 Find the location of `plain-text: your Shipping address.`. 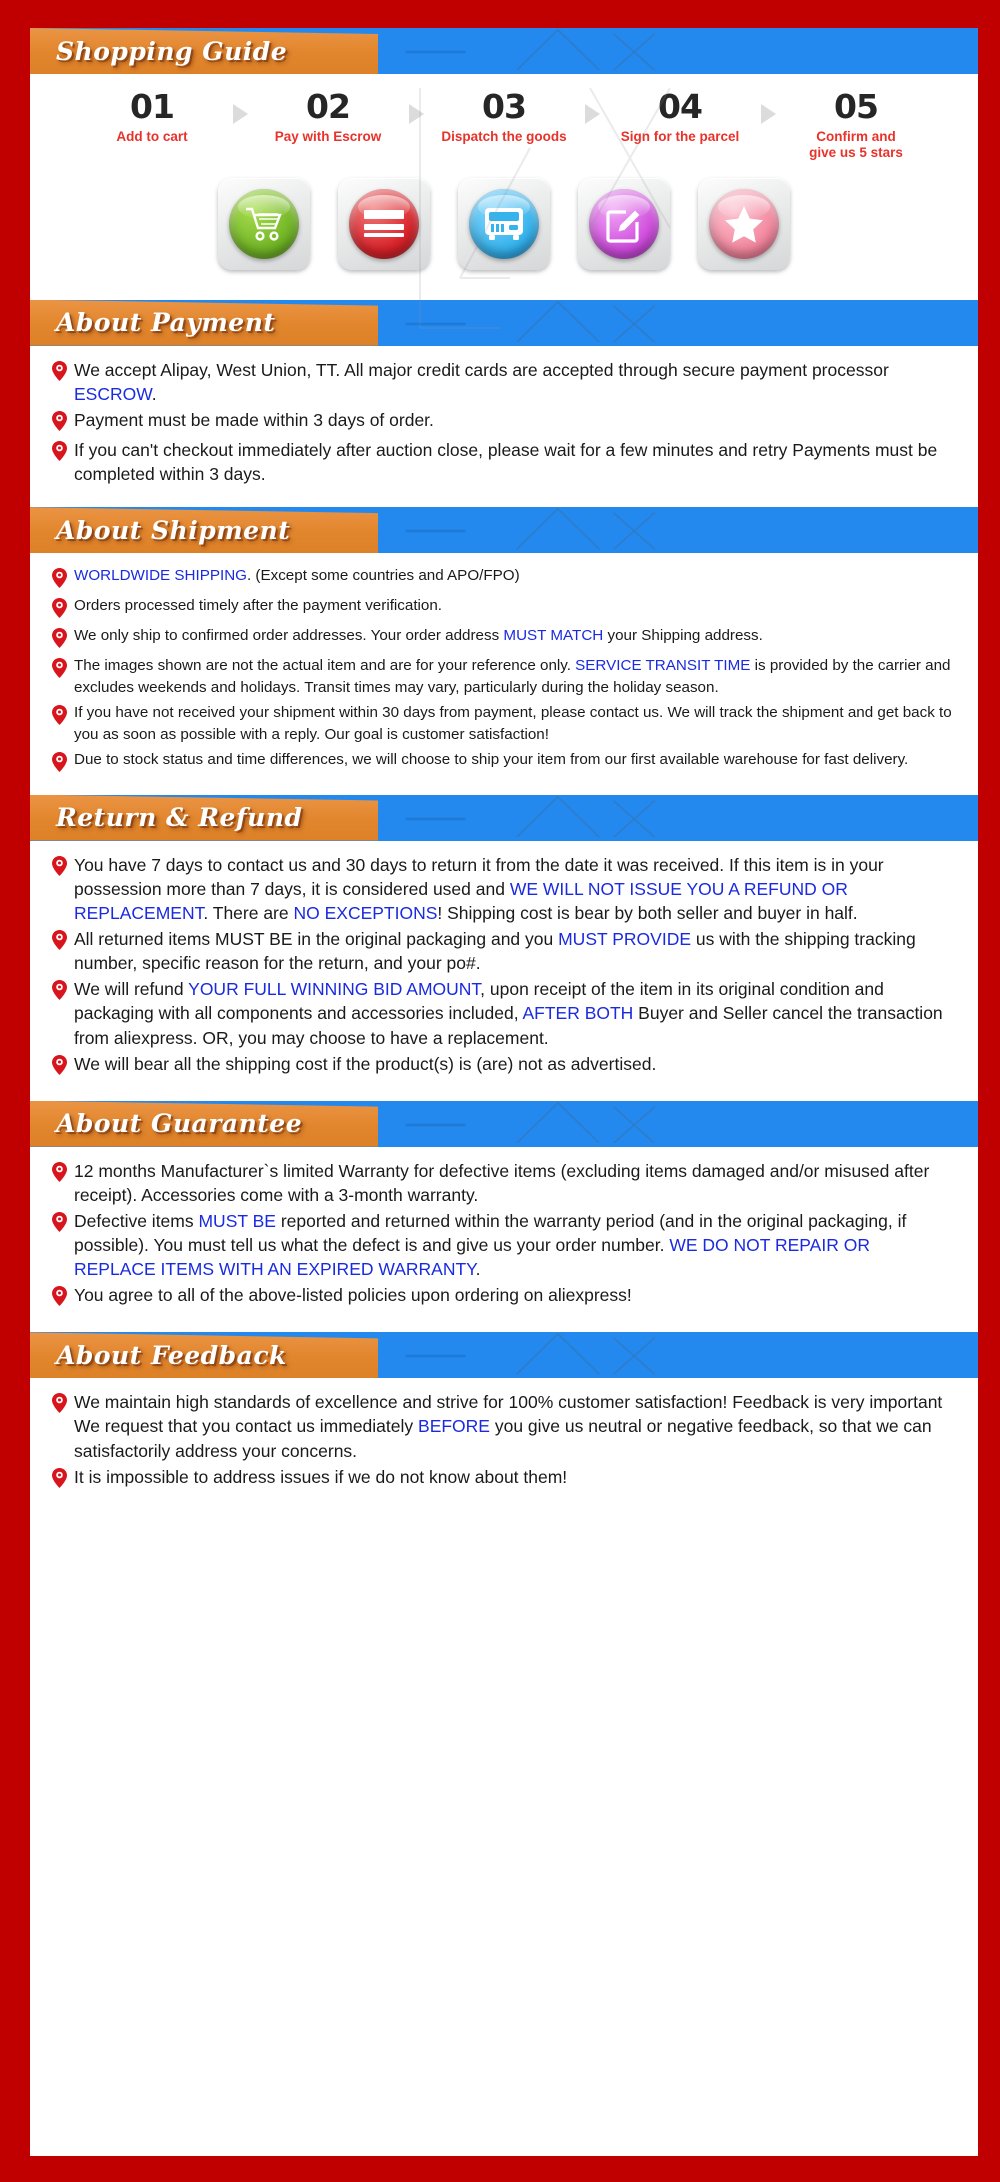

plain-text: your Shipping address. is located at coordinates (683, 636).